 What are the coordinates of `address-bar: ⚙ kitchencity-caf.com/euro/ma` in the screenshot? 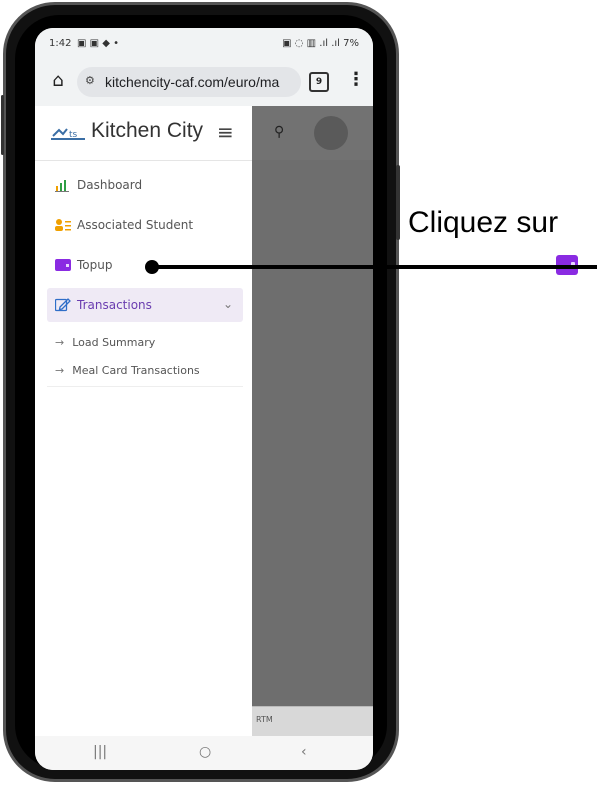 It's located at (189, 82).